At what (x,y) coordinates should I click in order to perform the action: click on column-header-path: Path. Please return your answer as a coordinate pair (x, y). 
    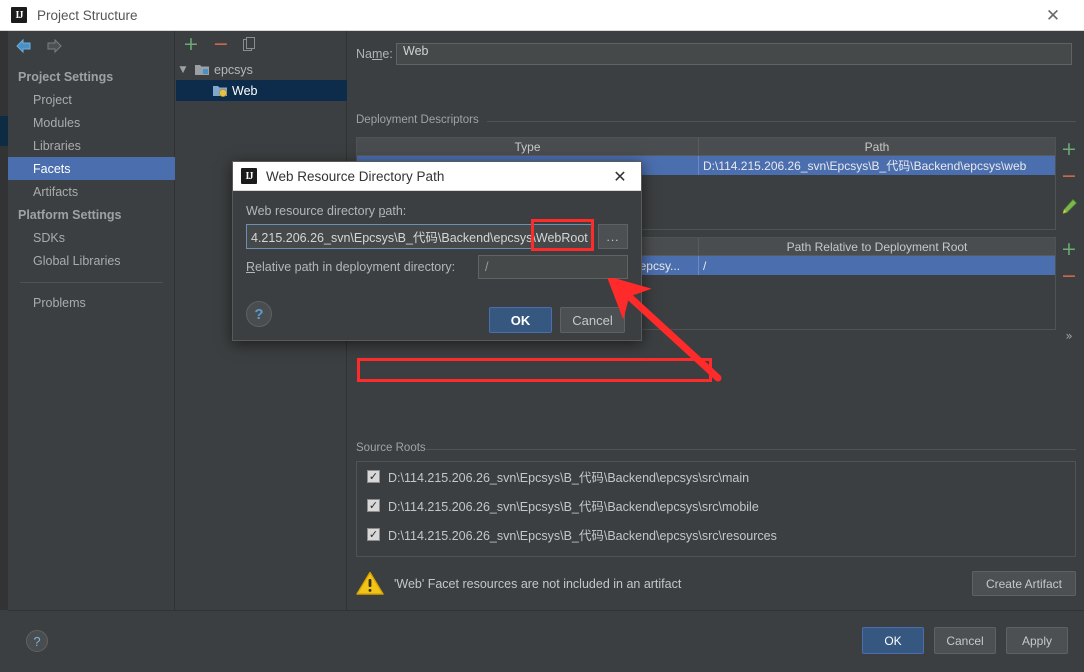
    Looking at the image, I should click on (877, 146).